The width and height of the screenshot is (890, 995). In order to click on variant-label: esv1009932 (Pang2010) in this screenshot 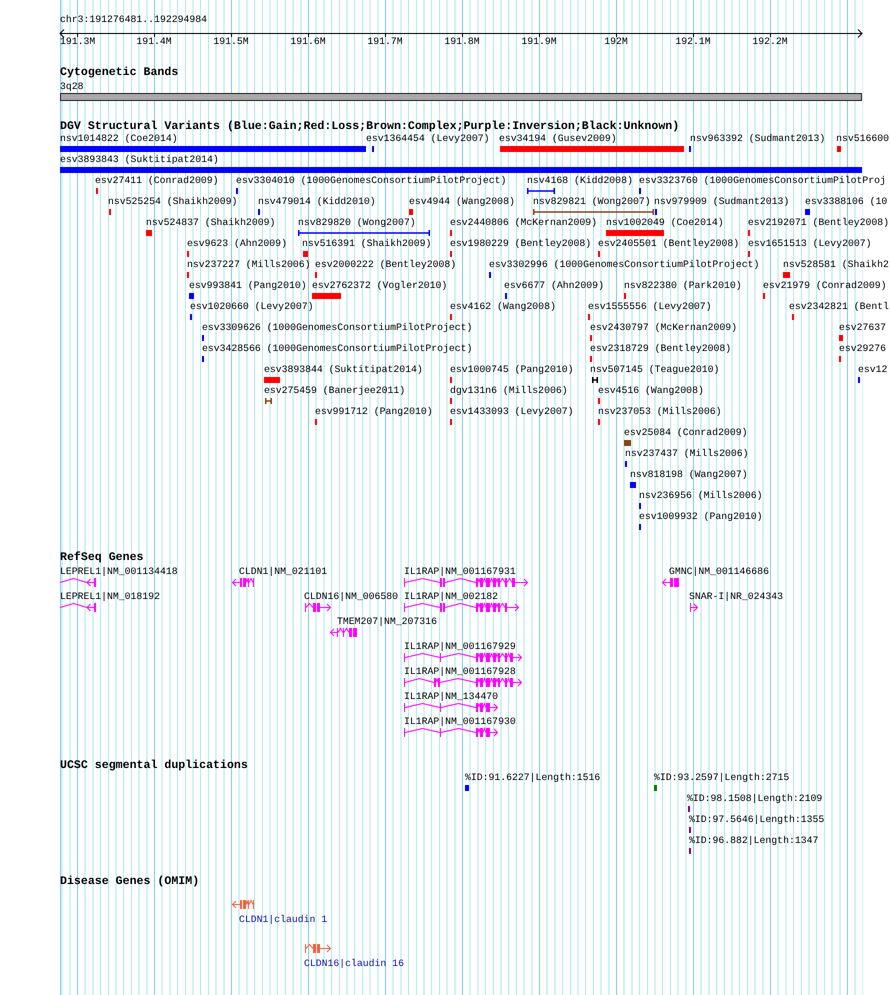, I will do `click(700, 516)`.